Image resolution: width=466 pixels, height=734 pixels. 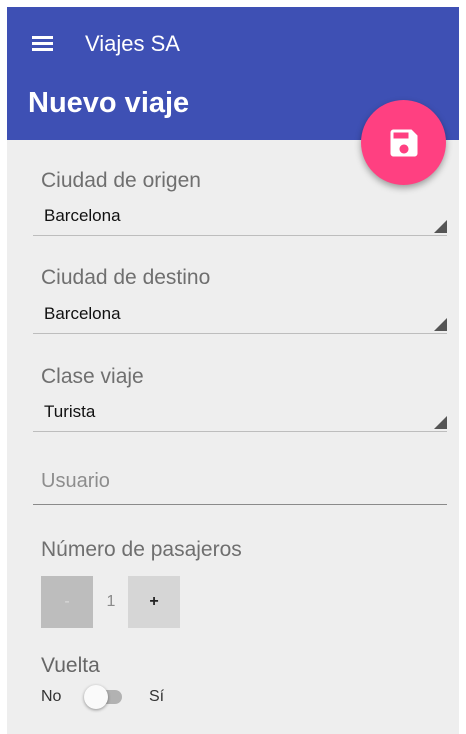 What do you see at coordinates (141, 549) in the screenshot?
I see `passengers-label: Número de pasajeros` at bounding box center [141, 549].